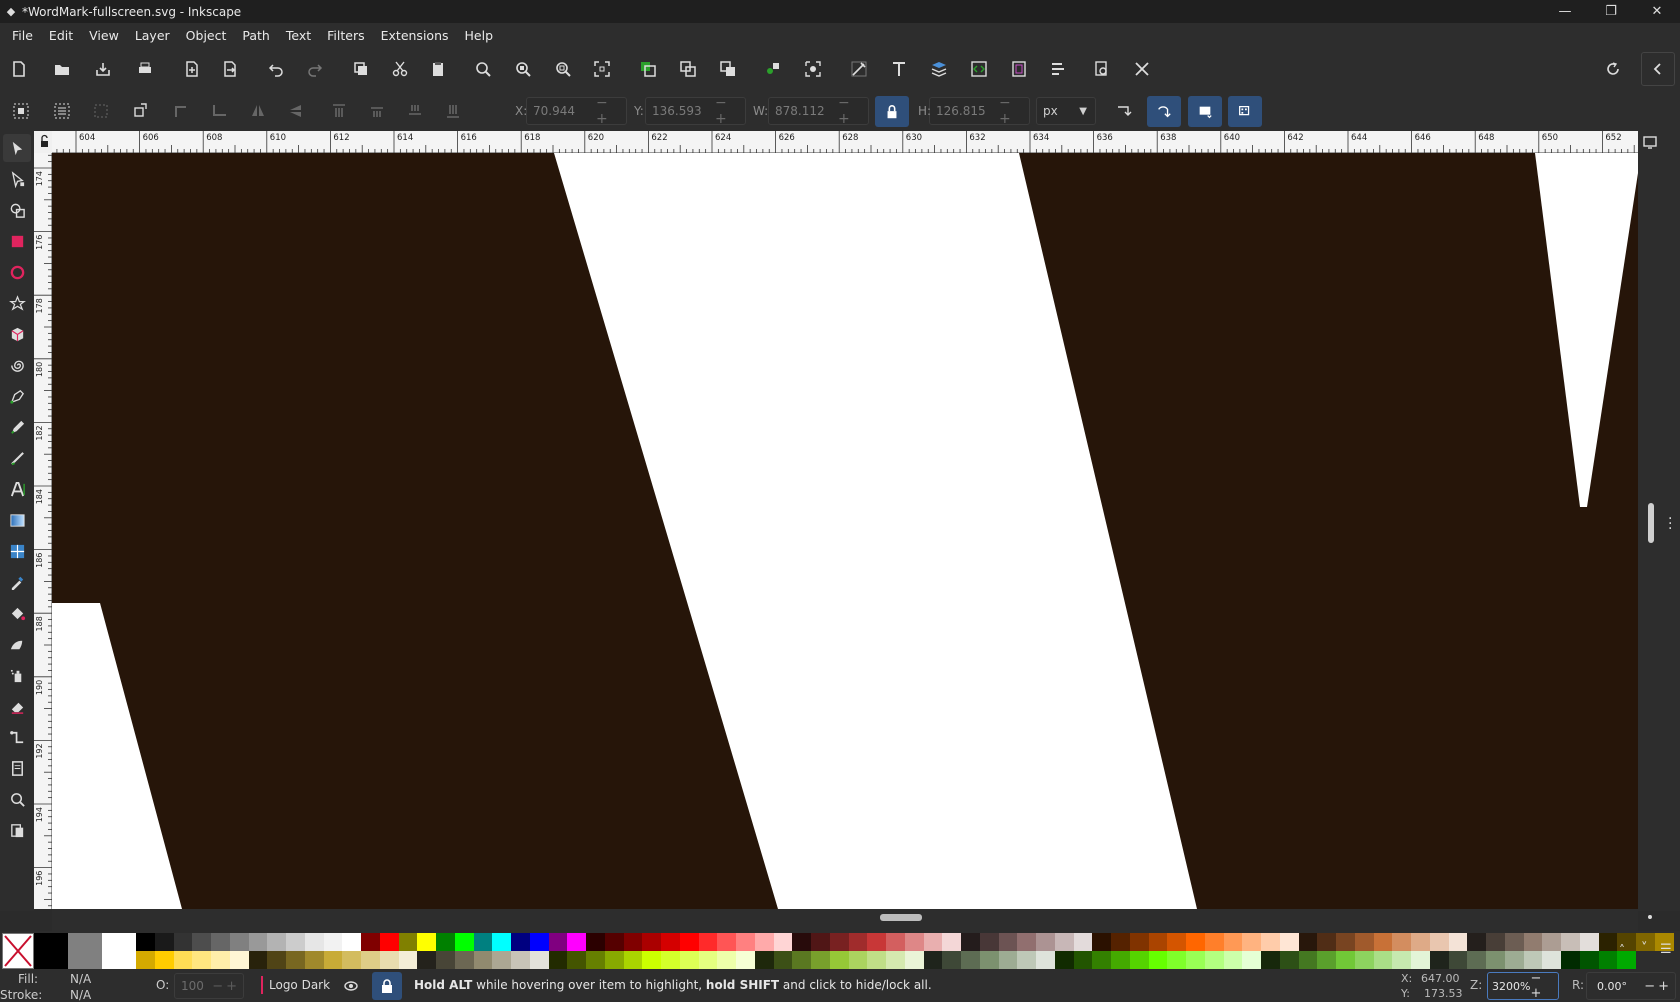 The width and height of the screenshot is (1680, 1002). I want to click on snap-toggle-icon, so click(1613, 69).